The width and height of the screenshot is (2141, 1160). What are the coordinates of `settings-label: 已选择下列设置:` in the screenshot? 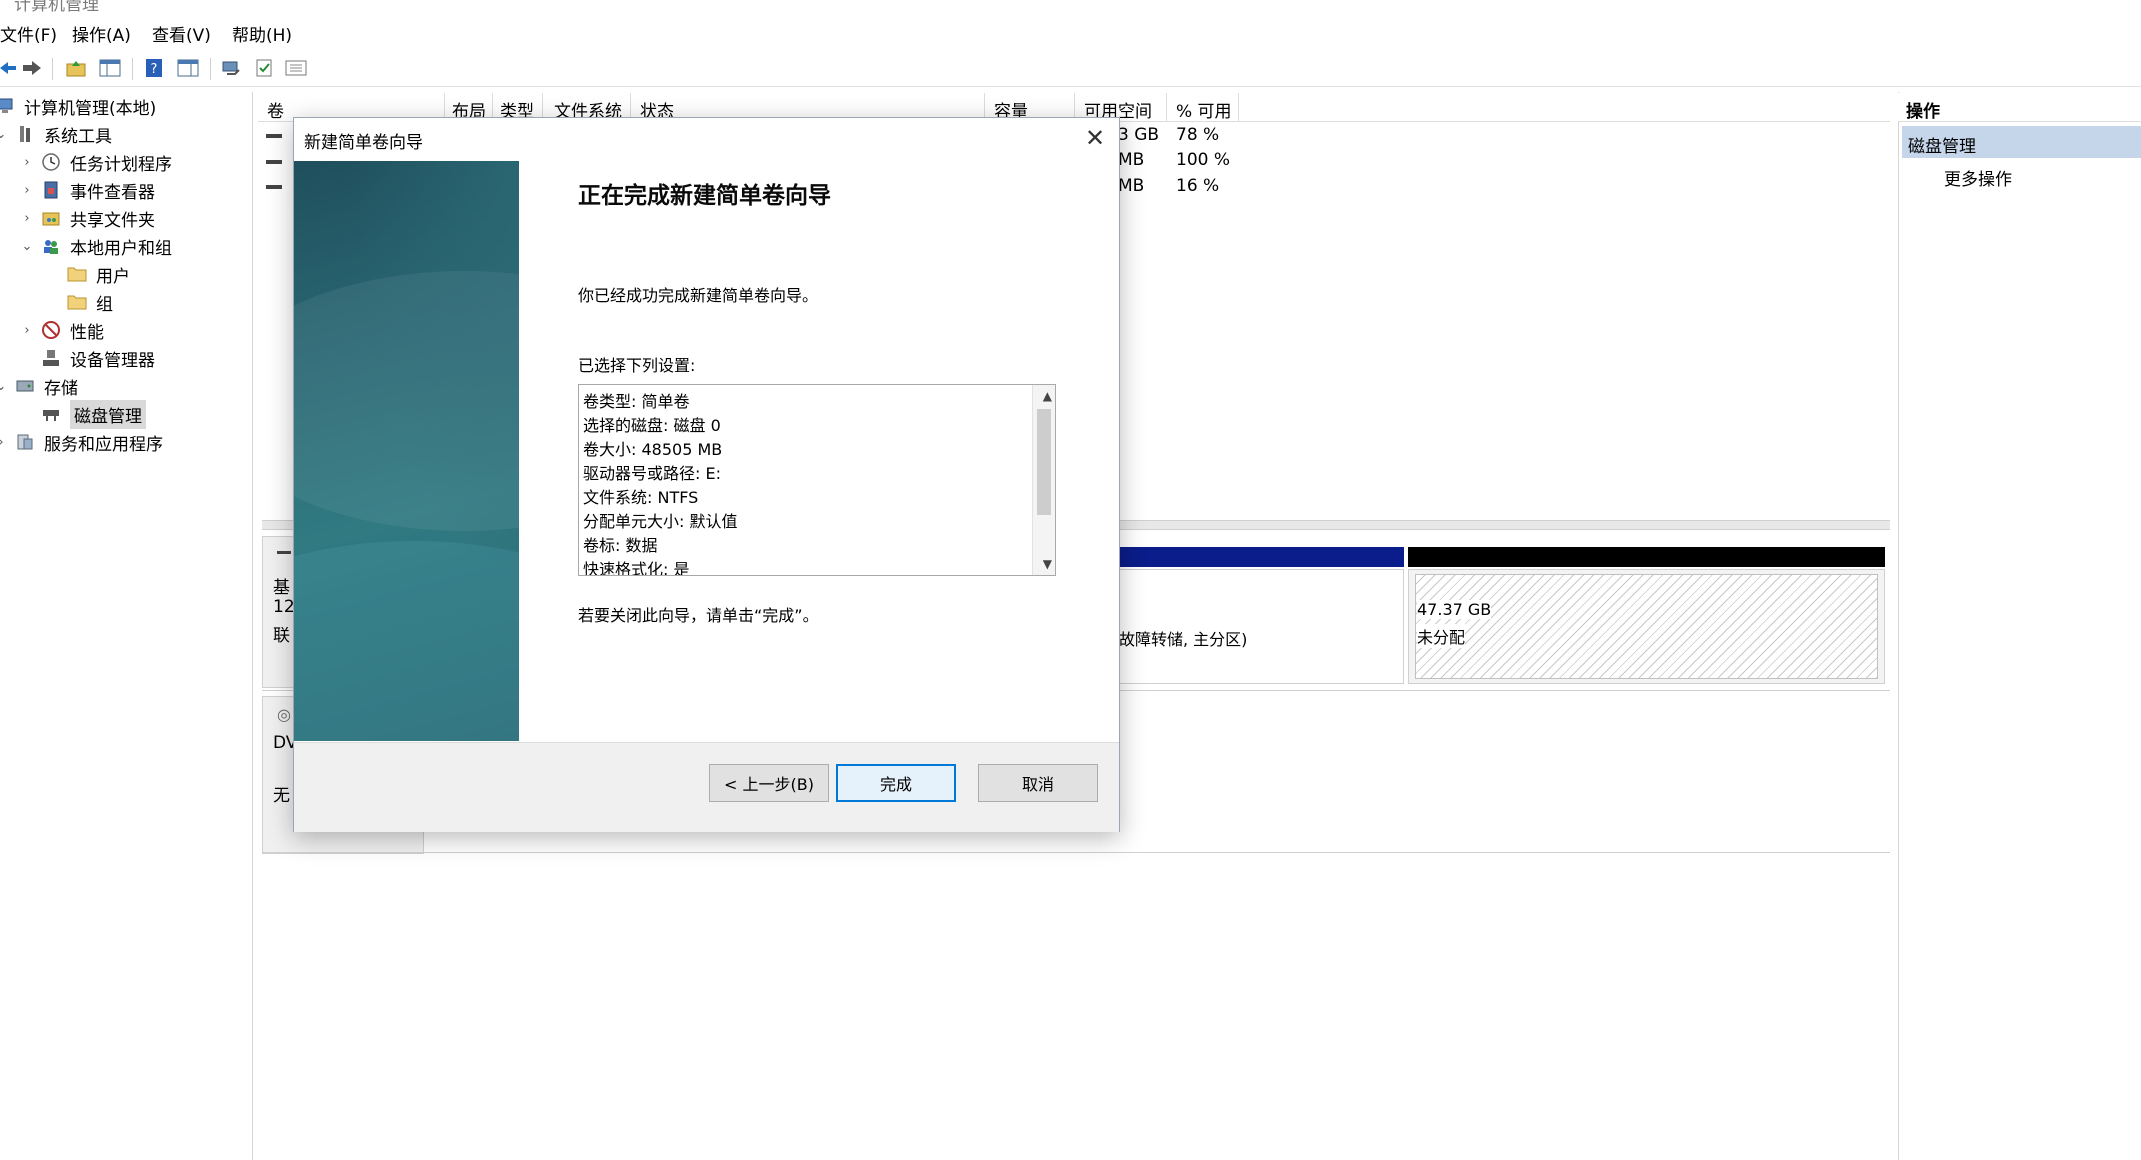 It's located at (637, 365).